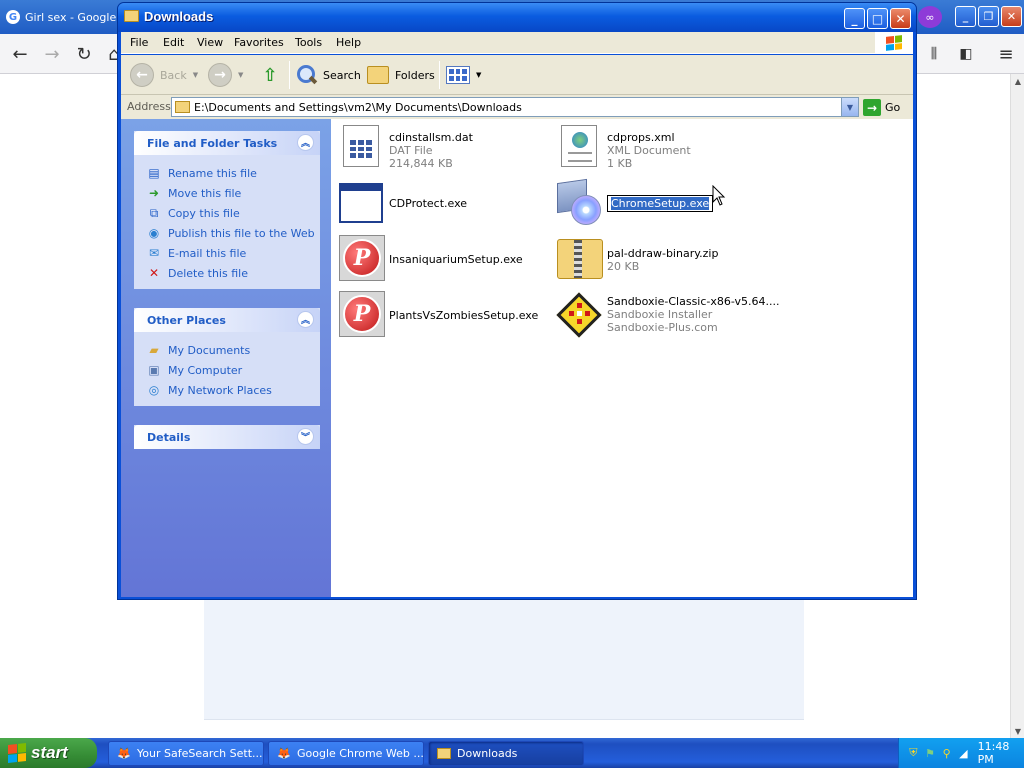  I want to click on search-button: Search, so click(328, 75).